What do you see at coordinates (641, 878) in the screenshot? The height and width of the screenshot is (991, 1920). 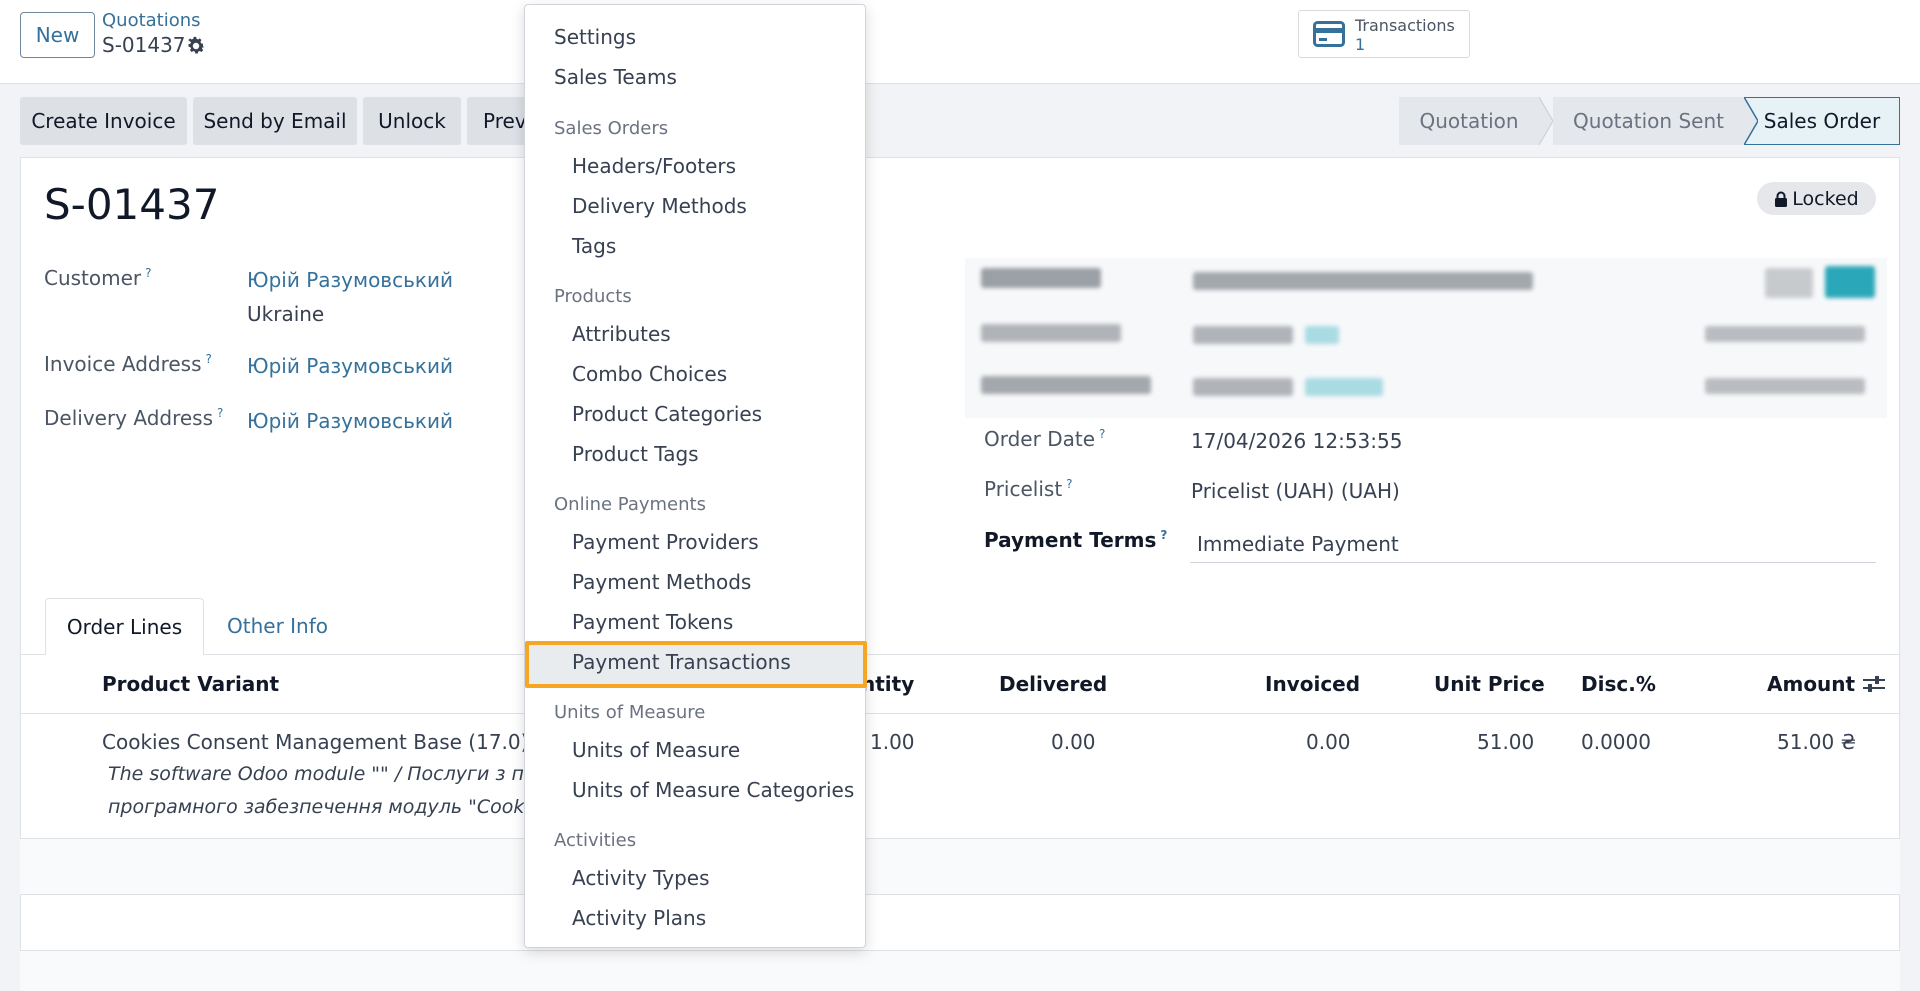 I see `menu-item-activity-types: Activity Types` at bounding box center [641, 878].